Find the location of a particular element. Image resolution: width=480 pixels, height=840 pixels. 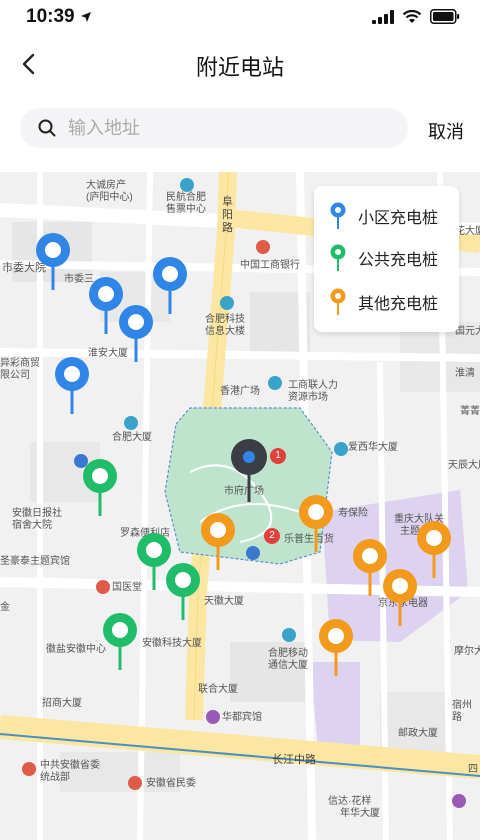

map-label: 联合大厦 is located at coordinates (218, 689).